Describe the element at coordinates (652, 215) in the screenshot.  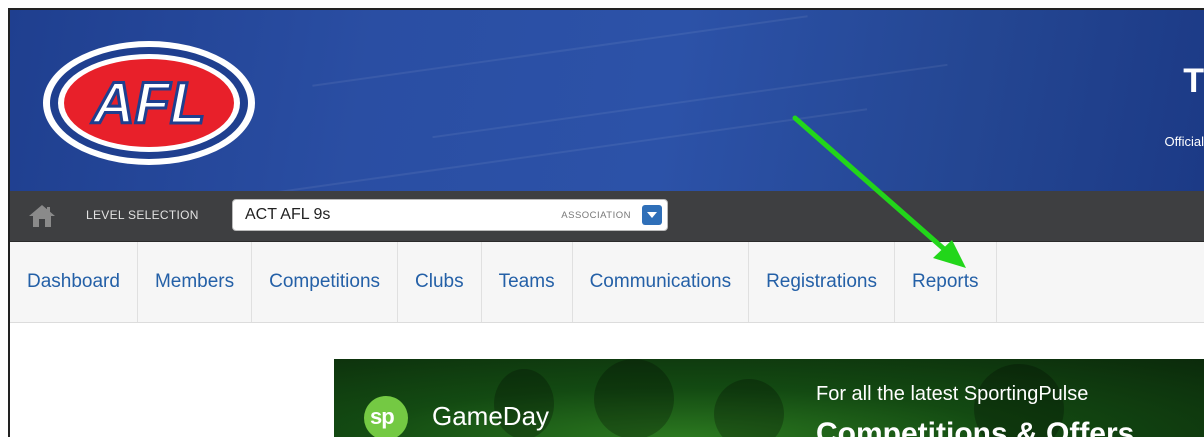
I see `chevron-down-icon` at that location.